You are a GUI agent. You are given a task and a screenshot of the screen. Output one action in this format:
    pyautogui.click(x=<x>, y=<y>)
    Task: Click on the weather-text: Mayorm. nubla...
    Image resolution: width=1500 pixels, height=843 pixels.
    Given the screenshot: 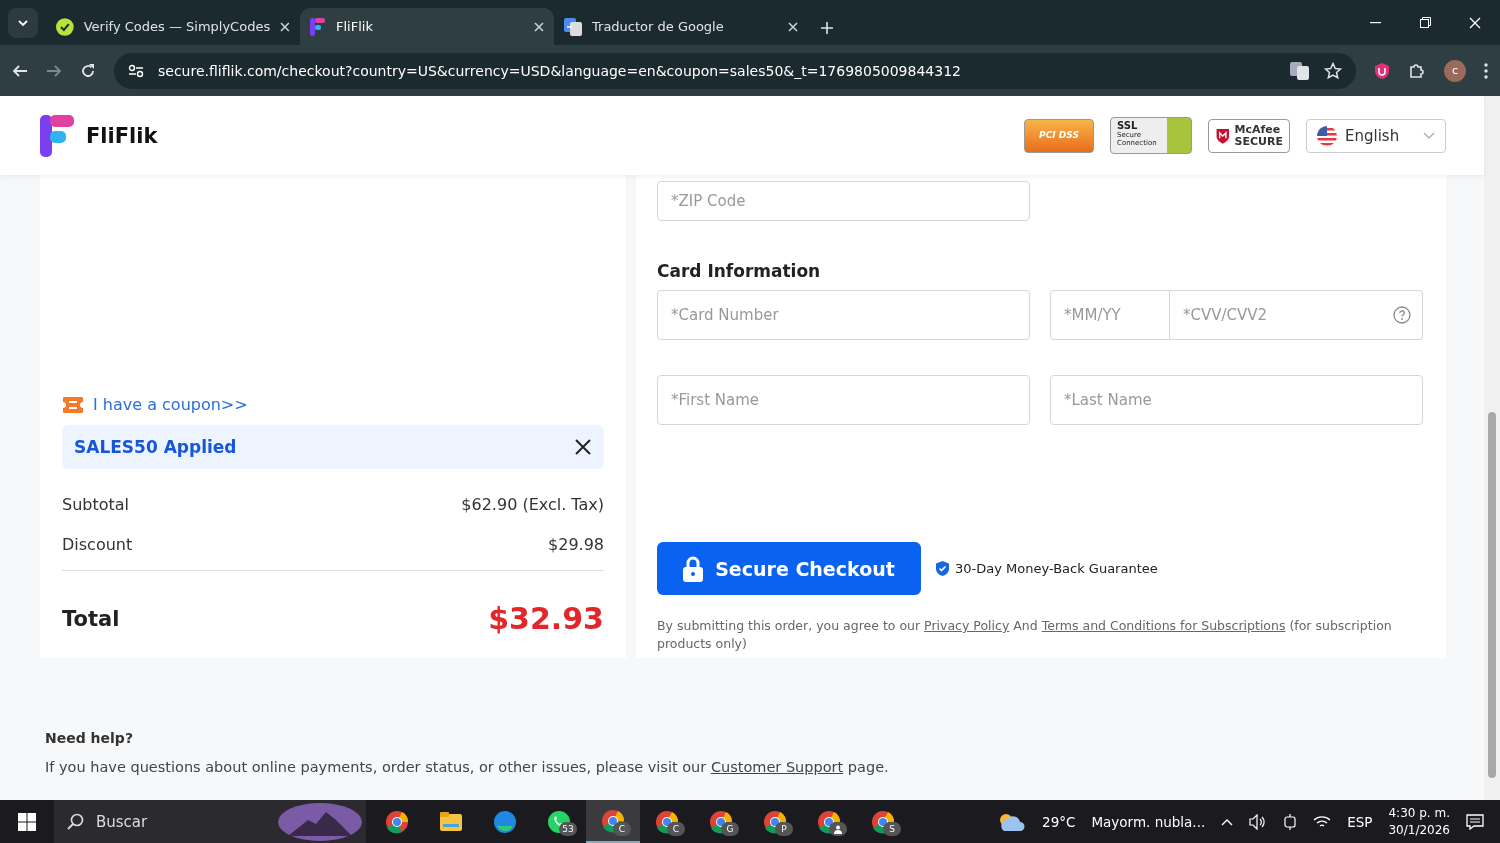 What is the action you would take?
    pyautogui.click(x=1148, y=821)
    